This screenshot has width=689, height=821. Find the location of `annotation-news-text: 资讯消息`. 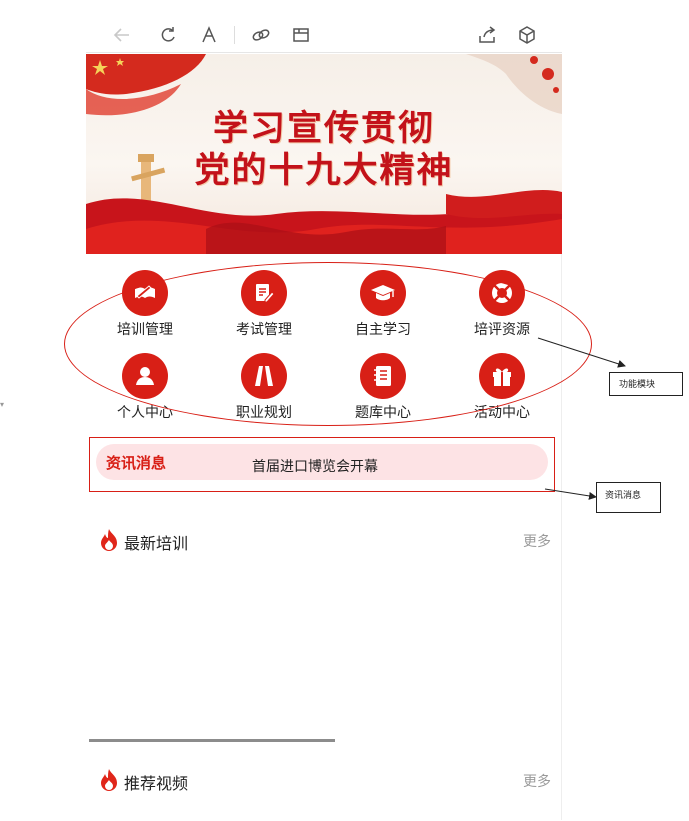

annotation-news-text: 资讯消息 is located at coordinates (623, 496).